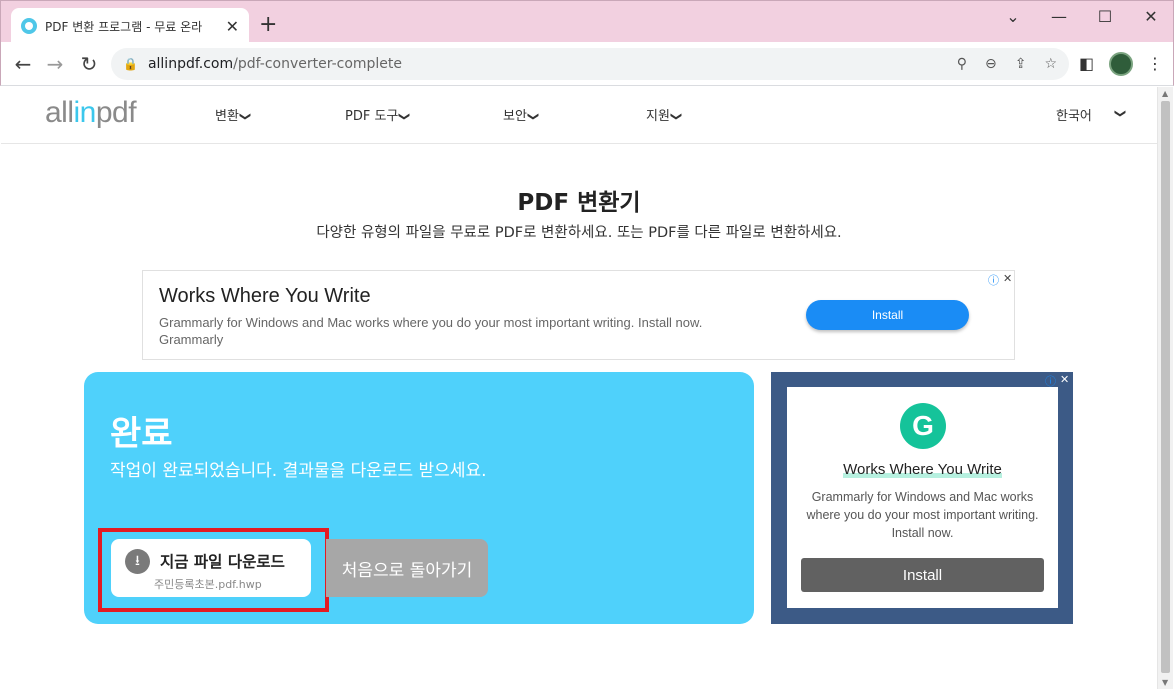 This screenshot has width=1174, height=690. What do you see at coordinates (1155, 63) in the screenshot?
I see `menu-kebab-icon: ⋮` at bounding box center [1155, 63].